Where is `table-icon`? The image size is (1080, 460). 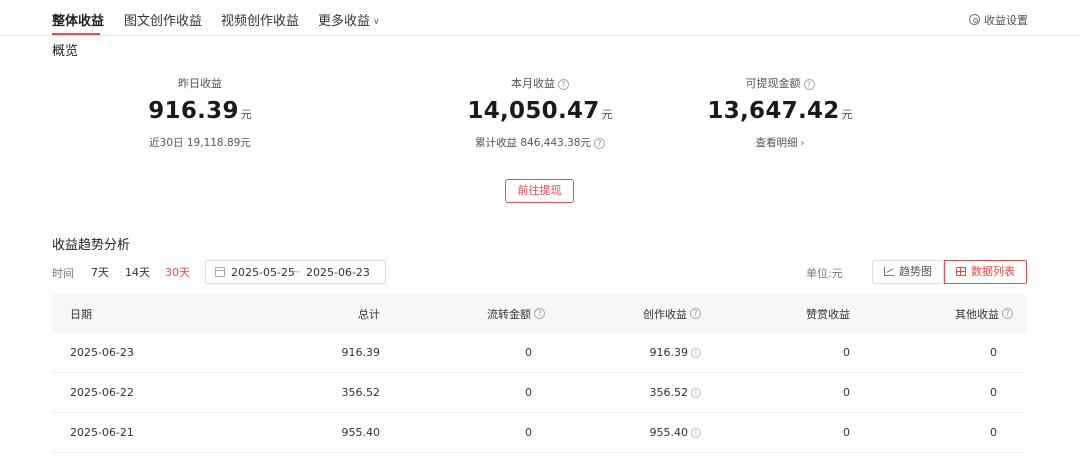
table-icon is located at coordinates (961, 271).